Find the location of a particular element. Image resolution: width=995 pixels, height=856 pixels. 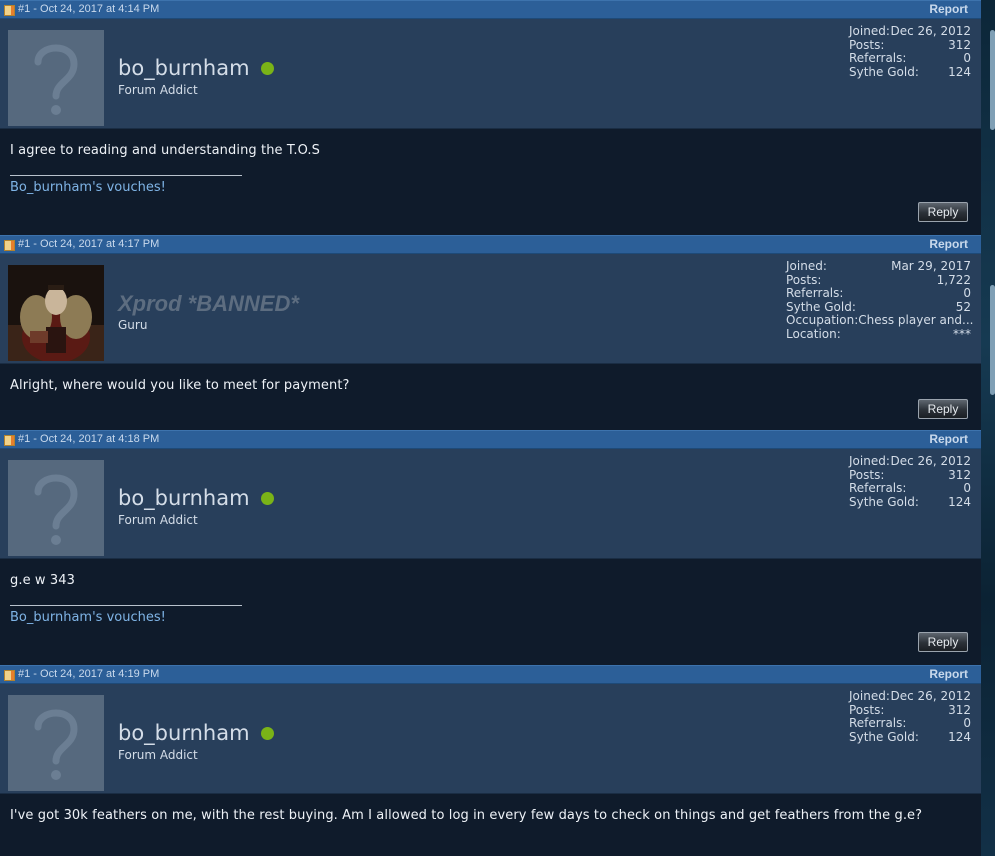

stat-label: Location: is located at coordinates (813, 333).